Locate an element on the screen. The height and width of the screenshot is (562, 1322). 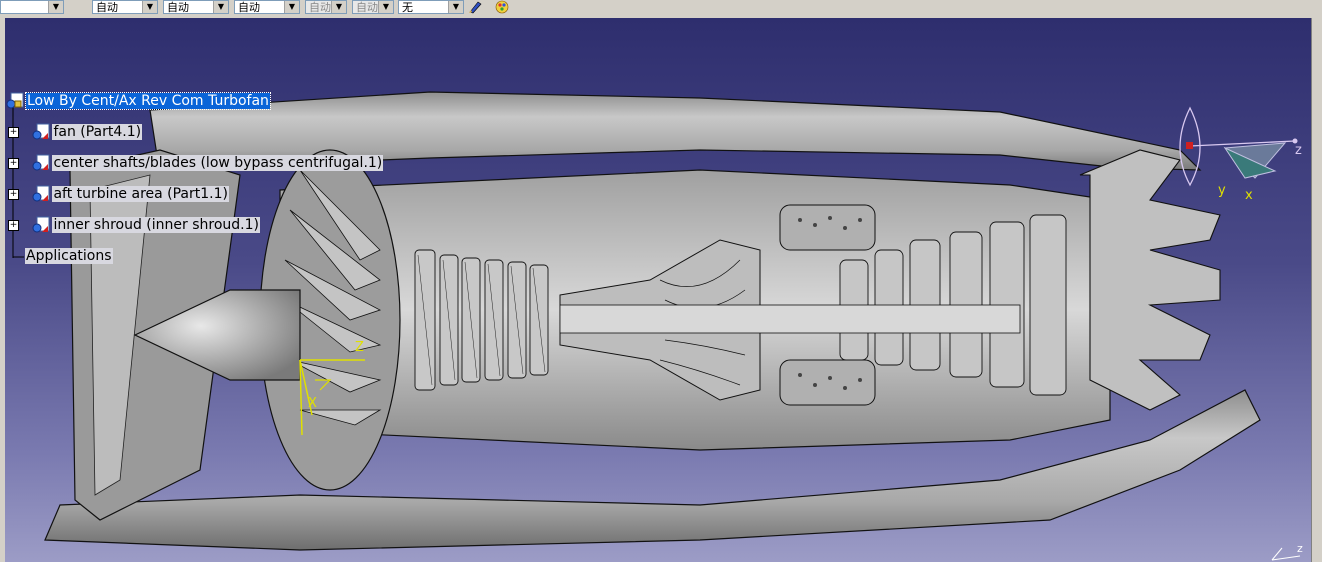
compass-z-label: z is located at coordinates (1298, 150).